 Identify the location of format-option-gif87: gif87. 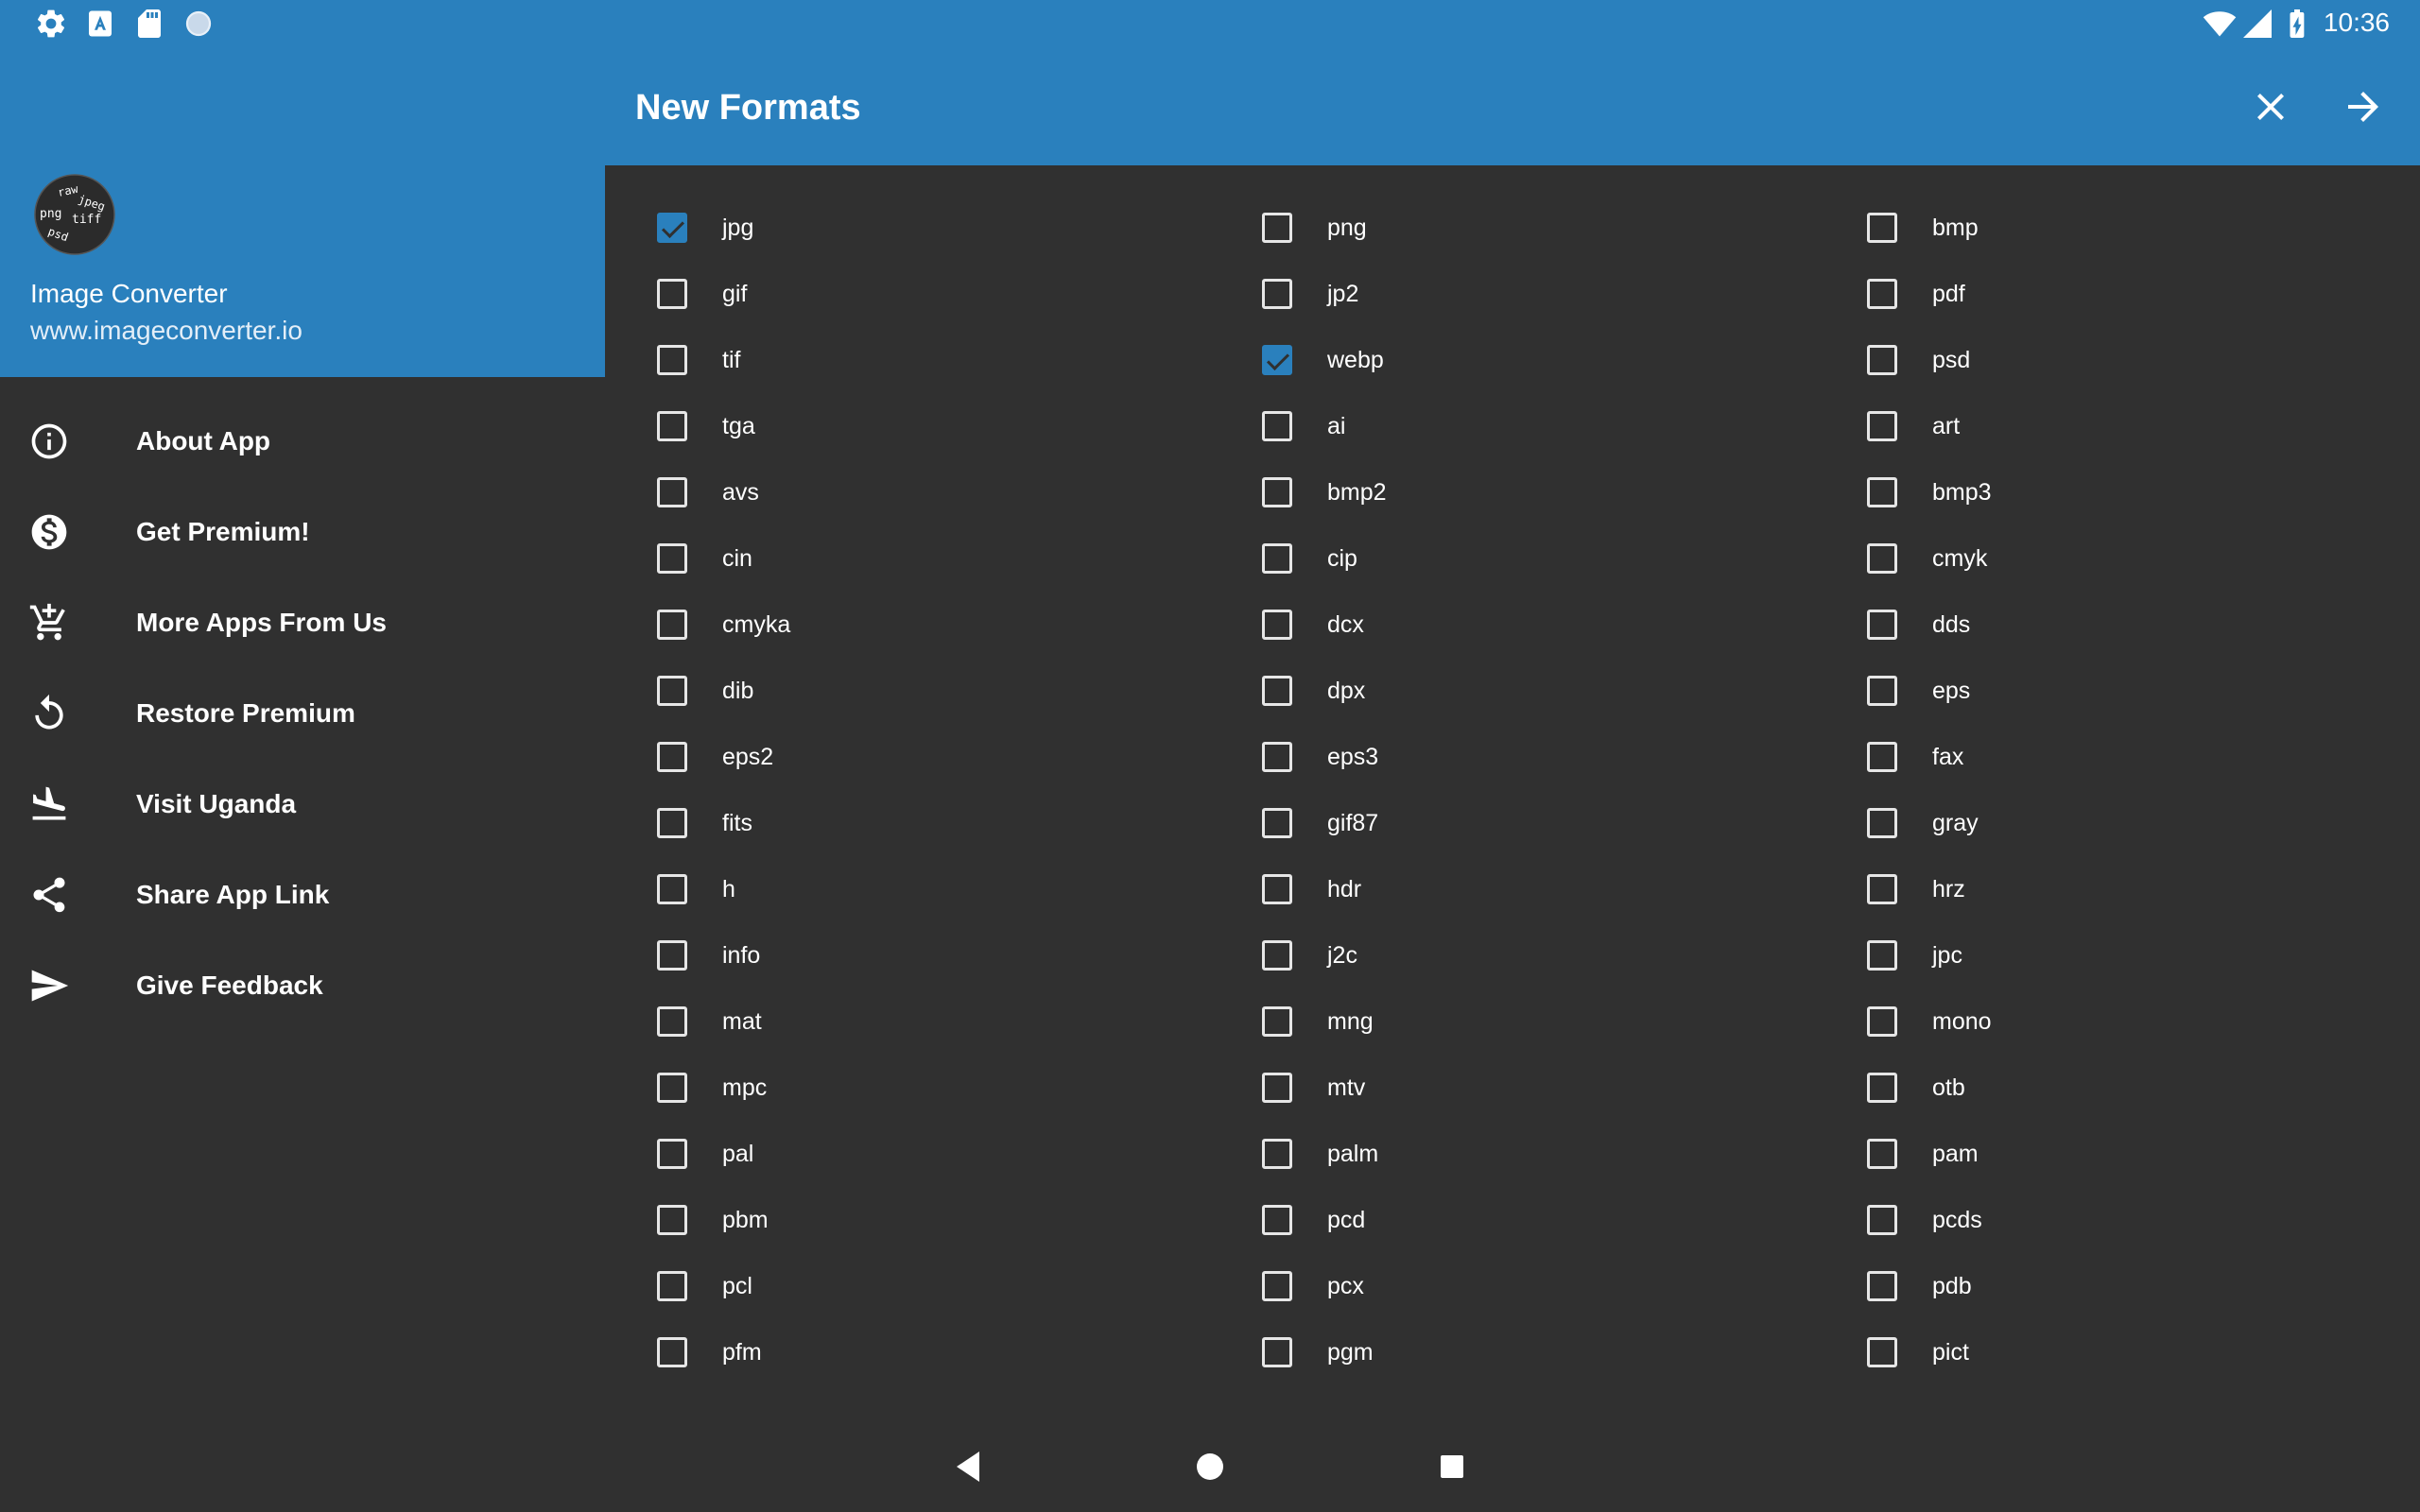
(1512, 834).